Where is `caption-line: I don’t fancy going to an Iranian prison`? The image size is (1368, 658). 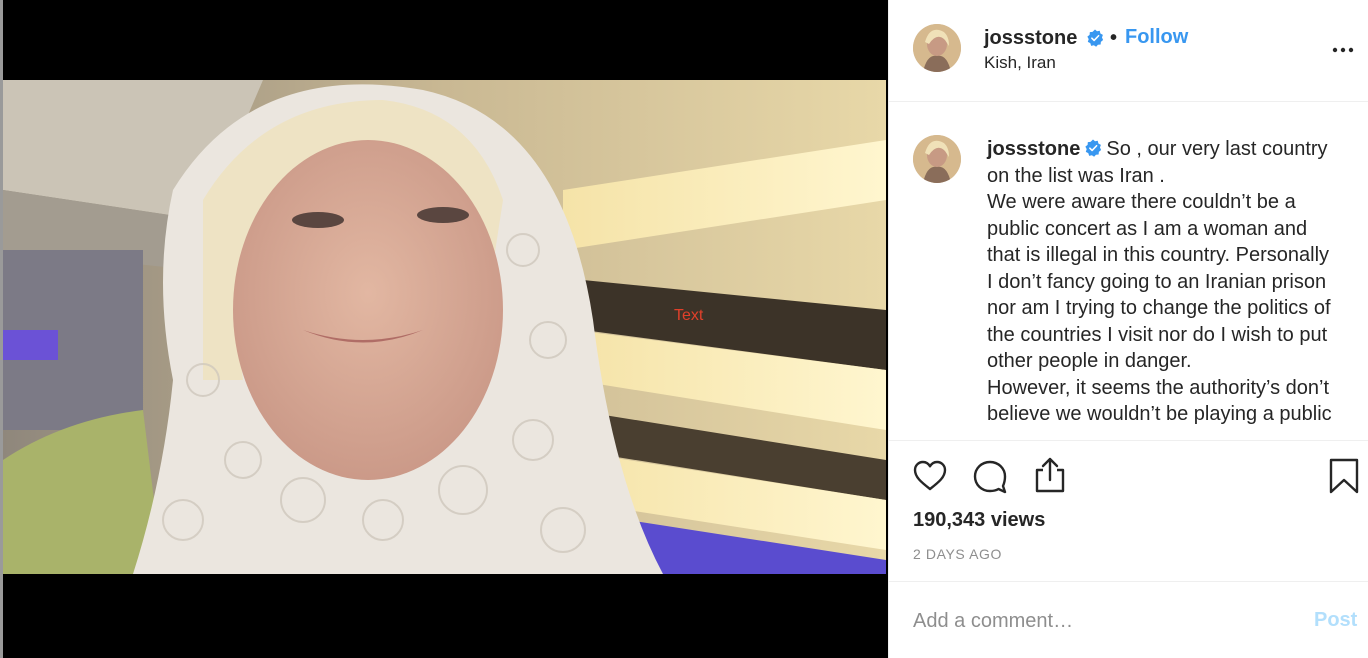
caption-line: I don’t fancy going to an Iranian prison is located at coordinates (1157, 281).